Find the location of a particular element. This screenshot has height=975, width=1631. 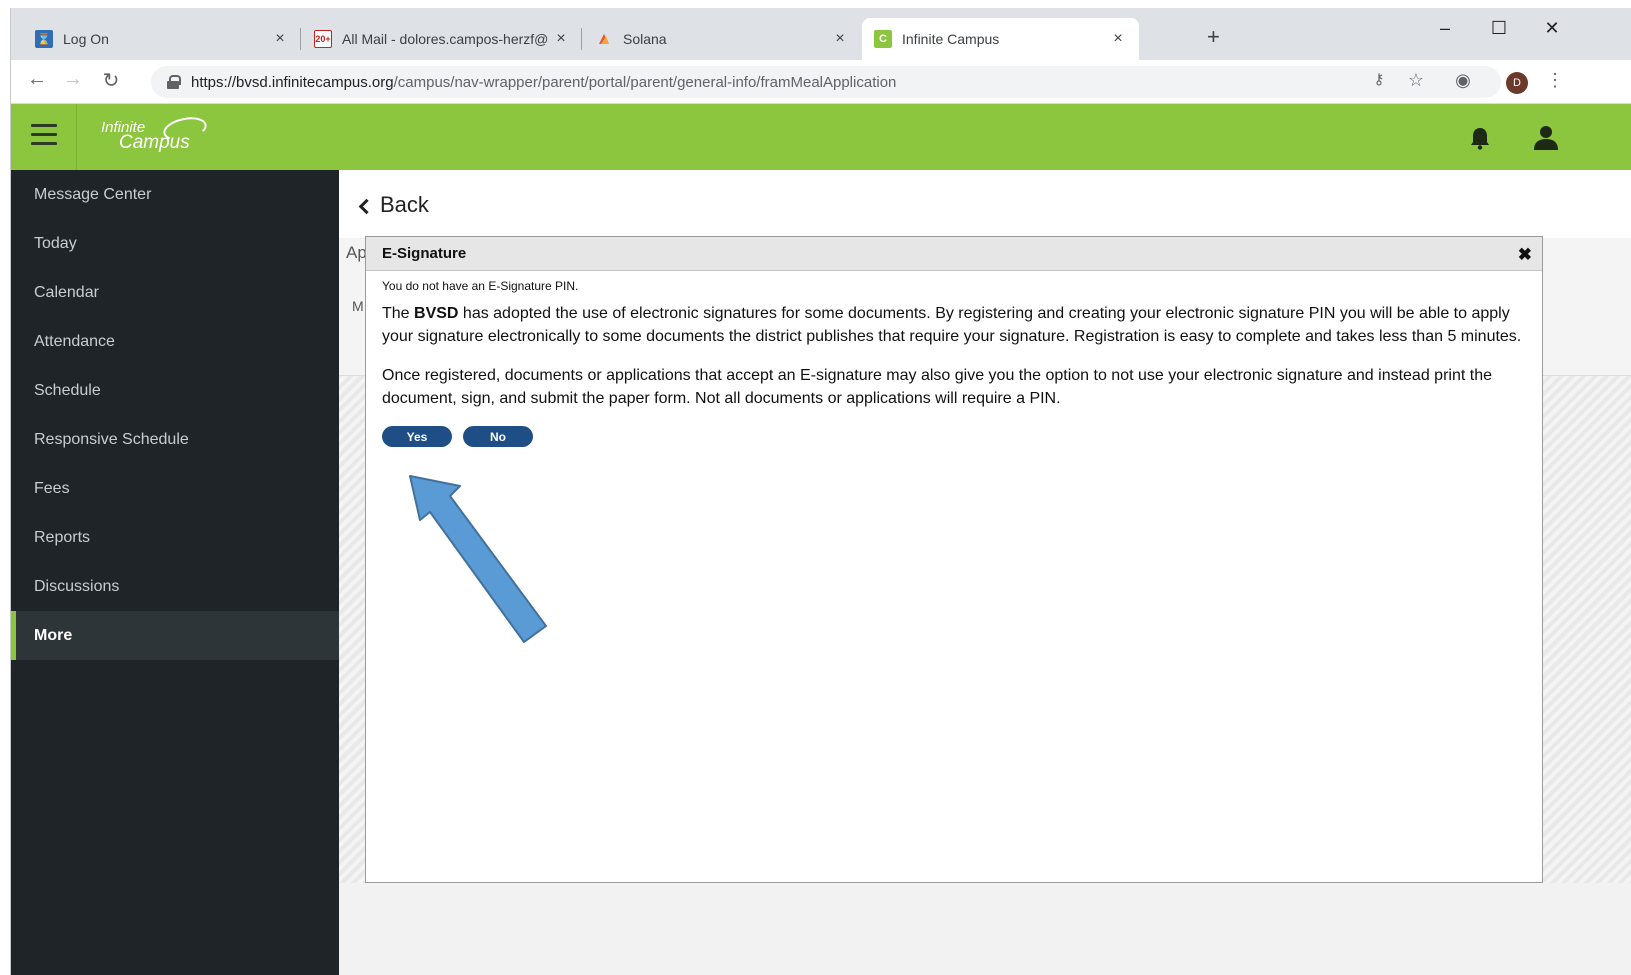

sidebar-item-message-center: Message Center is located at coordinates (175, 194).